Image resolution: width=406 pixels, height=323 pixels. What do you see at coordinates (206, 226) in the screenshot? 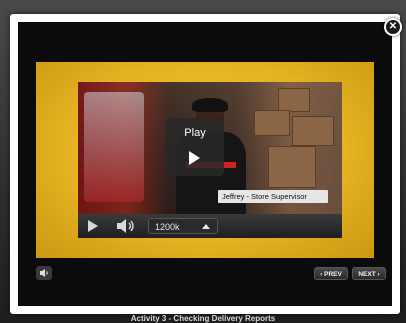
I see `caret-up-icon` at bounding box center [206, 226].